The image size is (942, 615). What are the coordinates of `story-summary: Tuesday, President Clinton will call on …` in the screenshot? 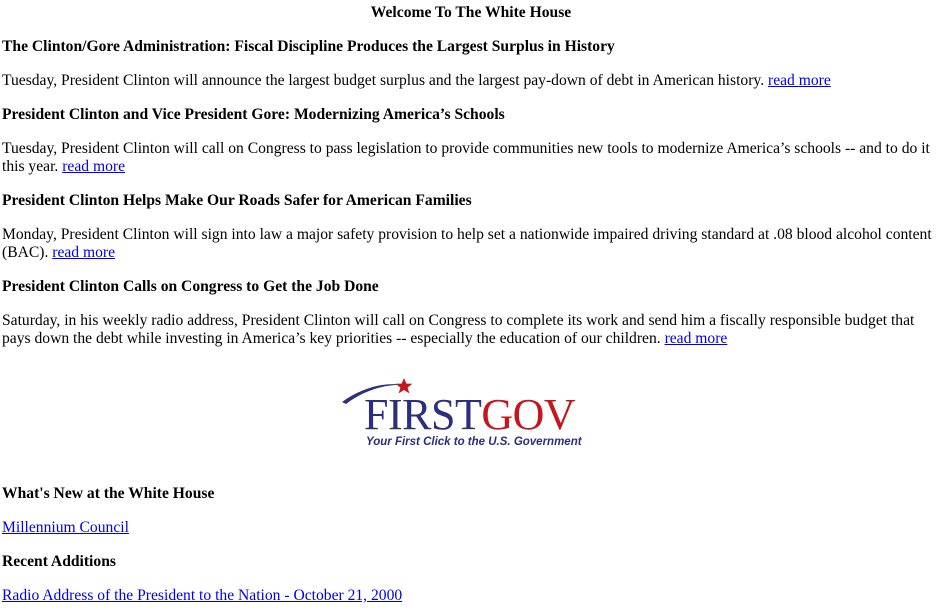 It's located at (470, 158).